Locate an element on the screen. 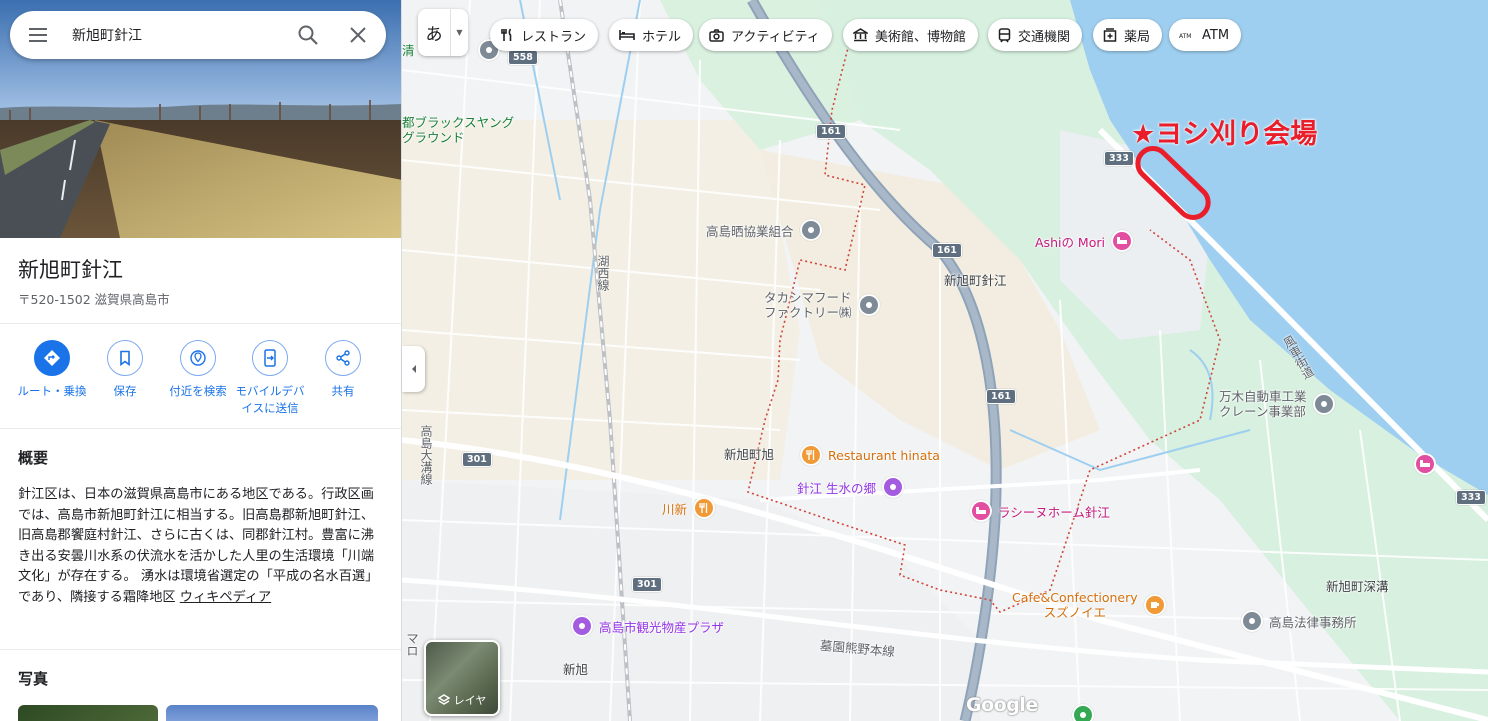 This screenshot has height=721, width=1488. collapse-panel-button is located at coordinates (413, 369).